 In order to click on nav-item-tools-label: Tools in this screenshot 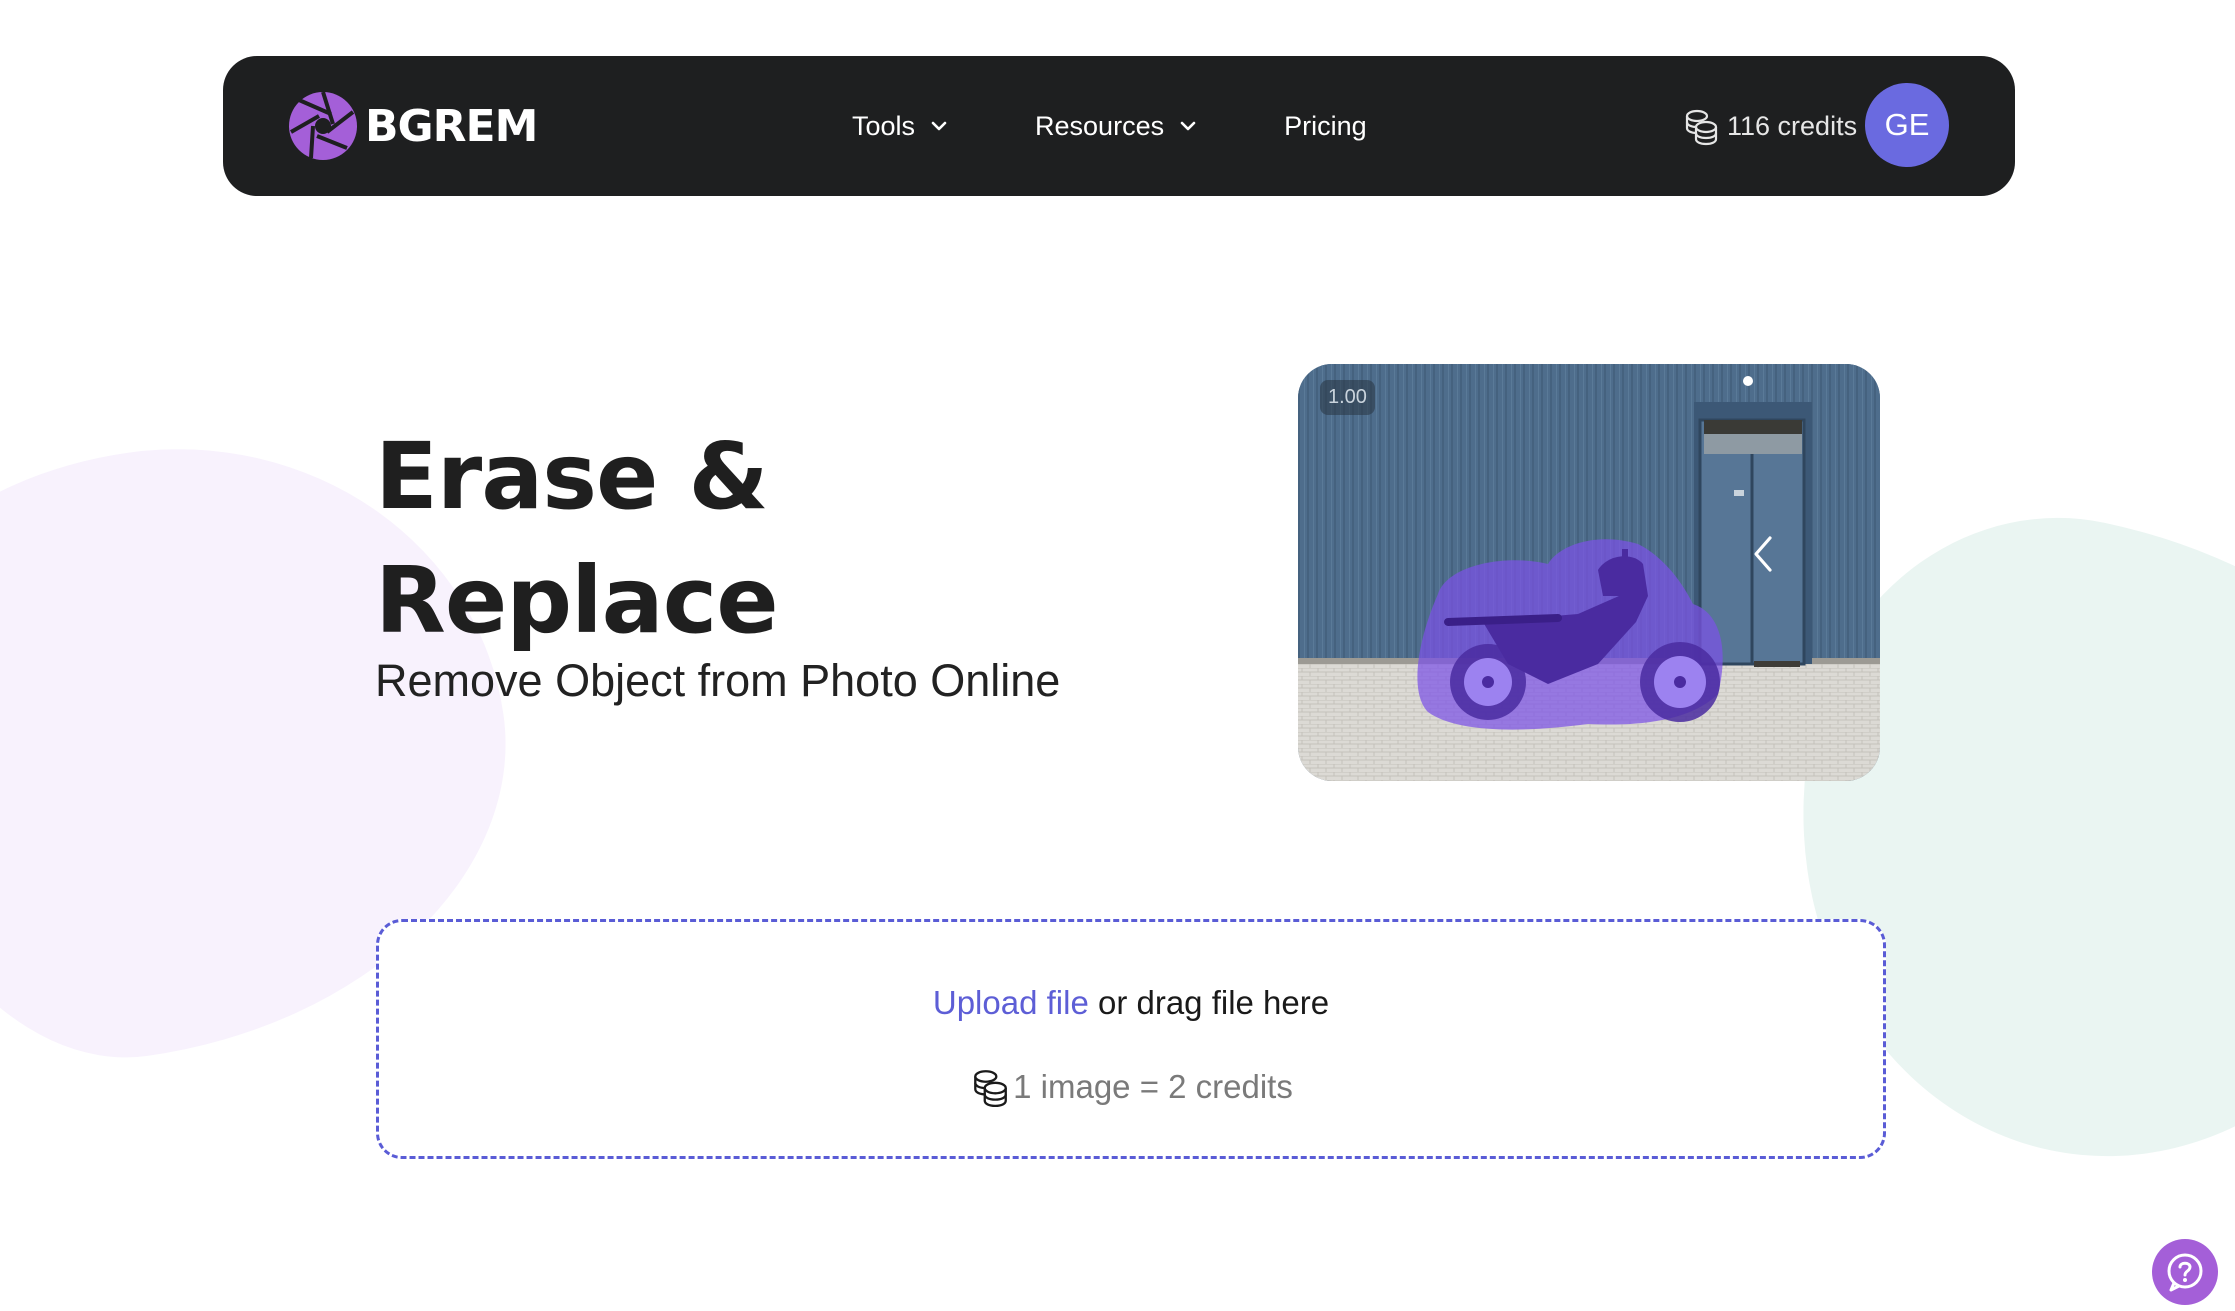, I will do `click(884, 125)`.